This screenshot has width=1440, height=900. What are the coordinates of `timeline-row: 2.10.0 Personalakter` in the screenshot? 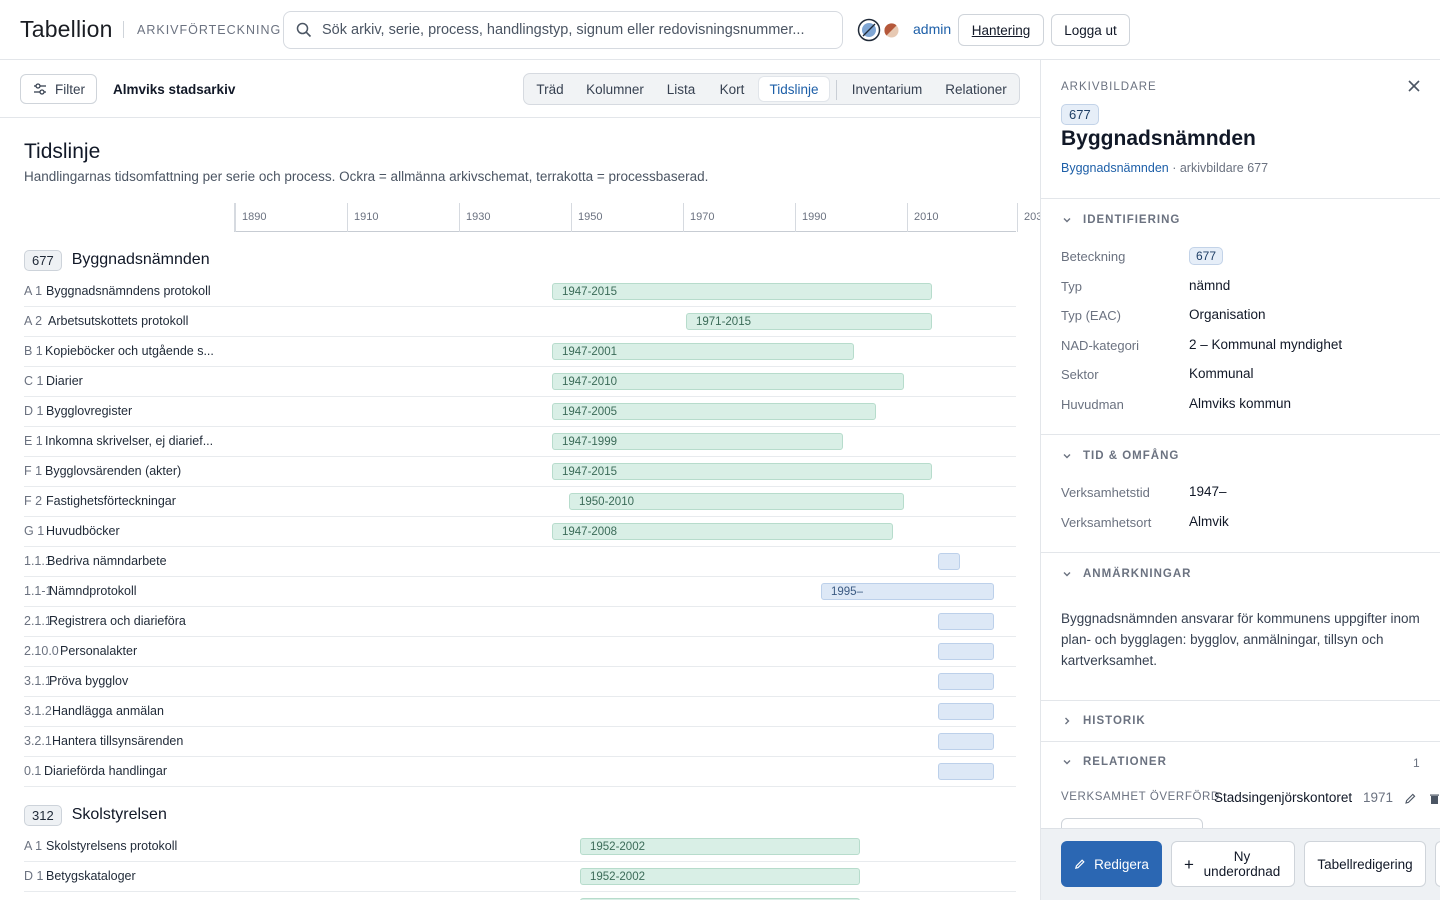 It's located at (520, 652).